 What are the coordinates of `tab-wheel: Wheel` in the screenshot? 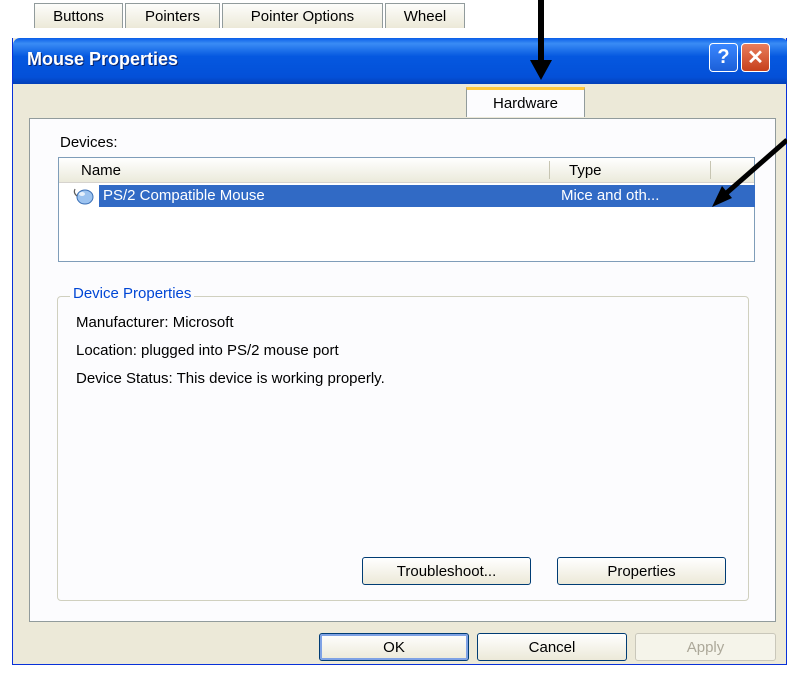 It's located at (425, 15).